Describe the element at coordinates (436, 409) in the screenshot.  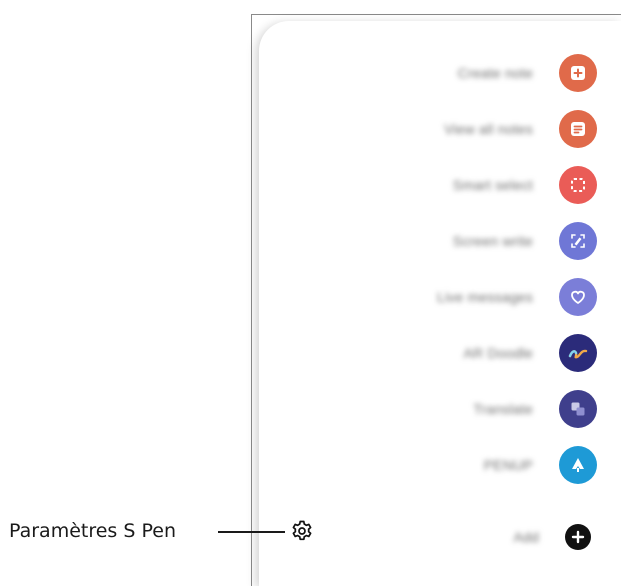
I see `menu-item-translate: Translate` at that location.